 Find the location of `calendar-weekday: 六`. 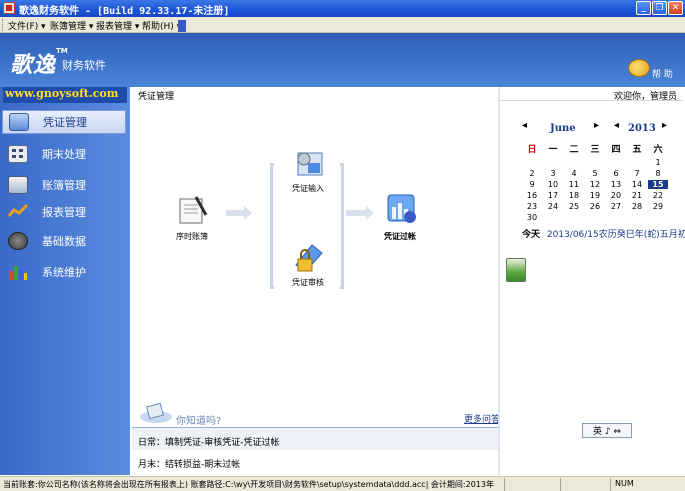

calendar-weekday: 六 is located at coordinates (658, 150).